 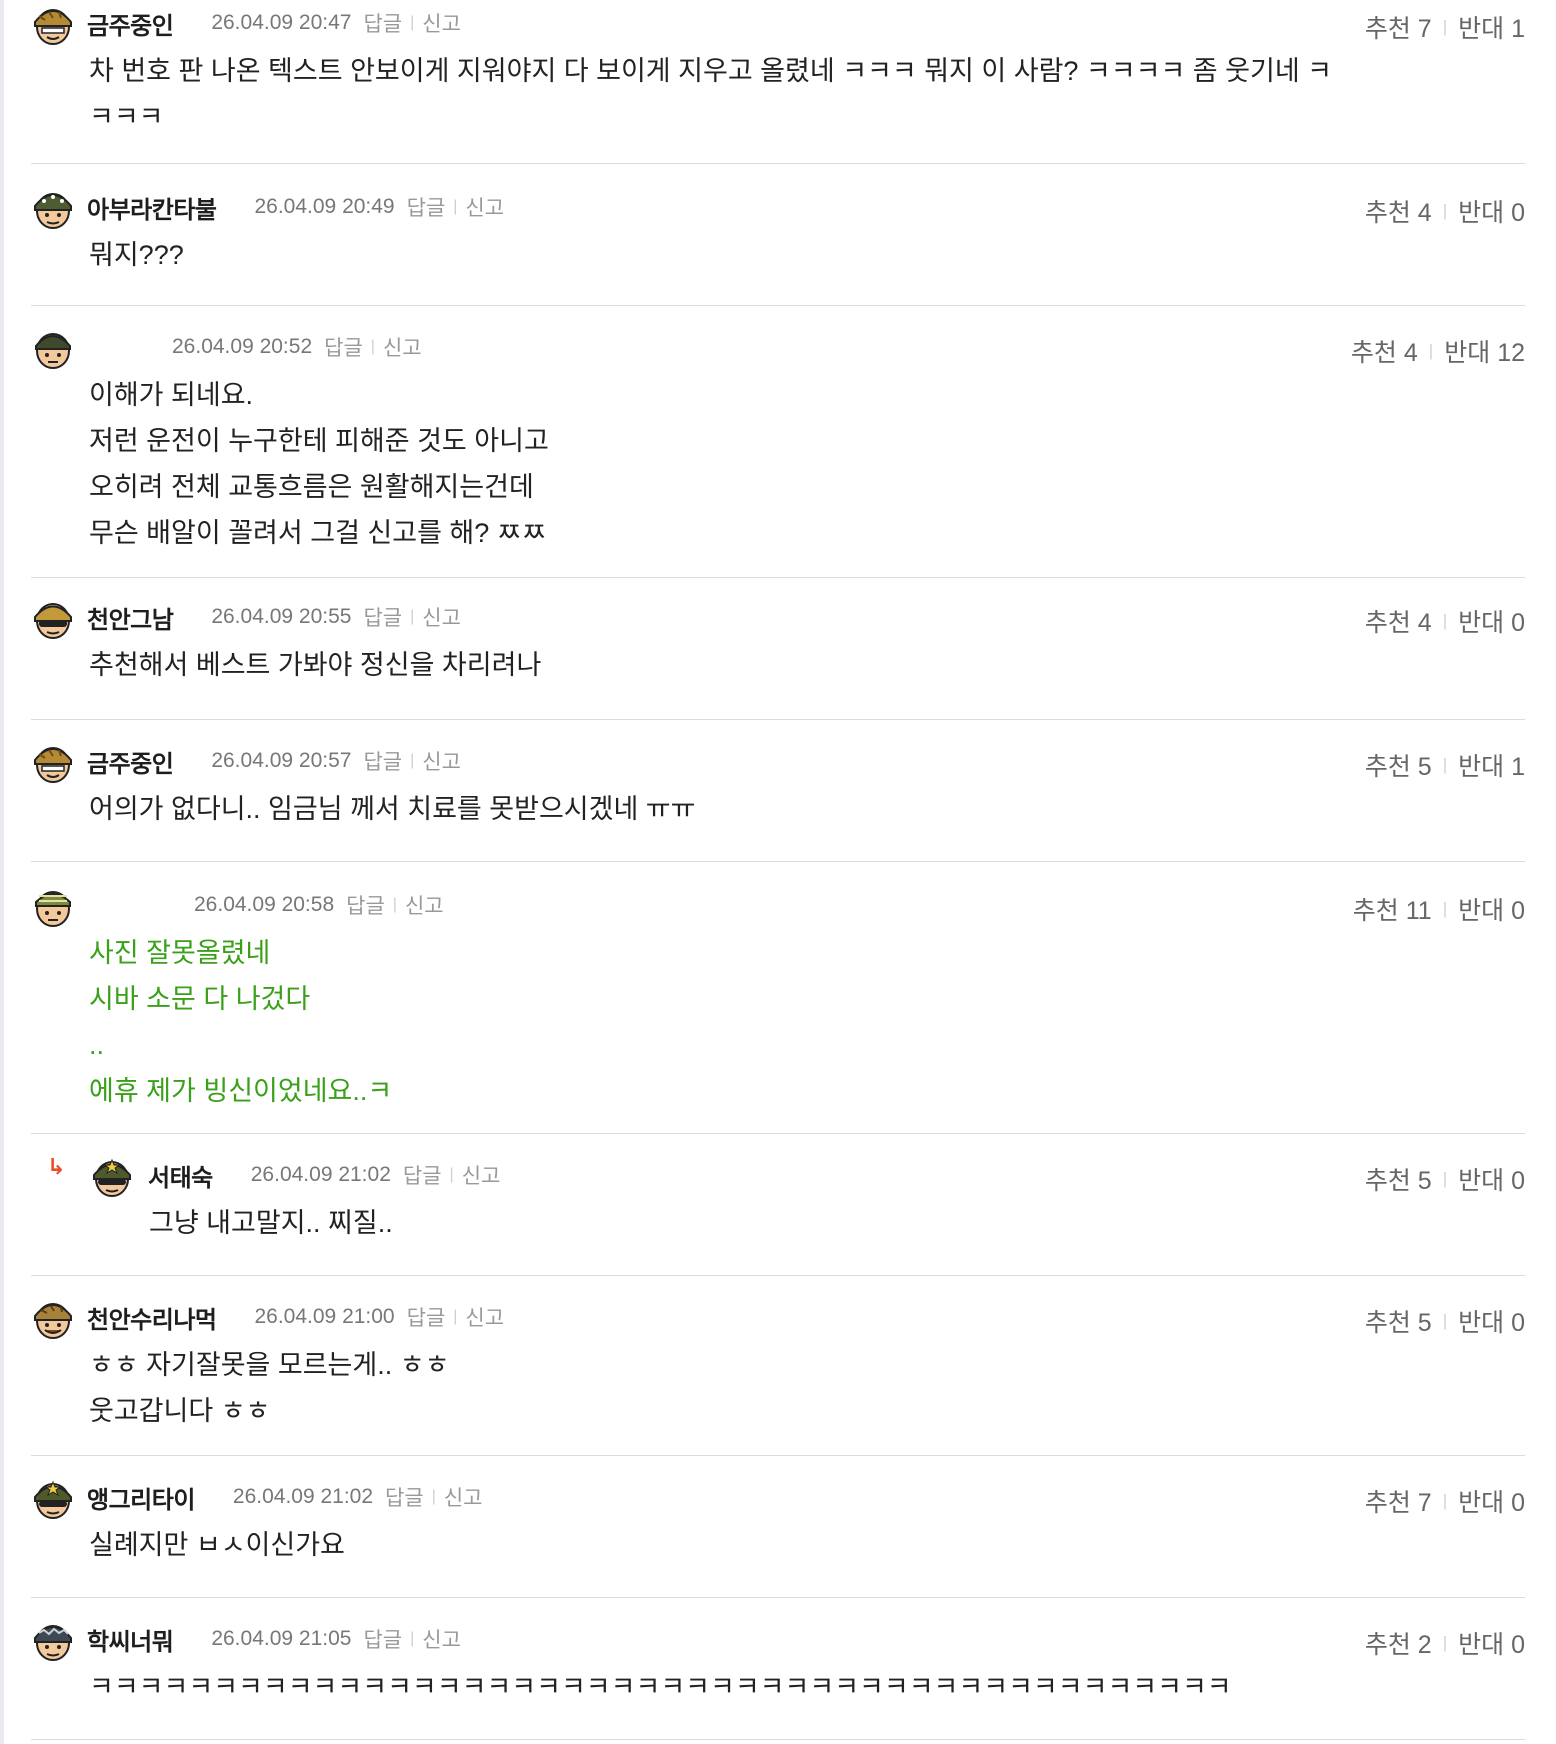 I want to click on author-name: 앵그리타이, so click(x=141, y=1497).